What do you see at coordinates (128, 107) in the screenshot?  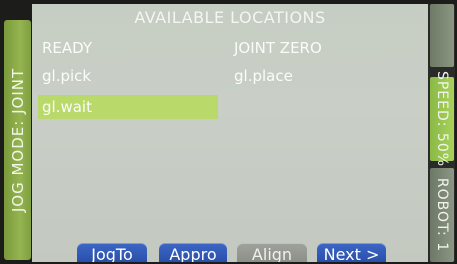 I see `location-item-gl-wait-selected: gl.wait` at bounding box center [128, 107].